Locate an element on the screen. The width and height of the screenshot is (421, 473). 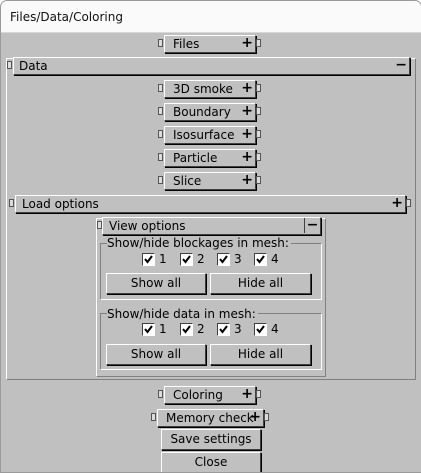
boundary-rollout-label: Boundary is located at coordinates (202, 112).